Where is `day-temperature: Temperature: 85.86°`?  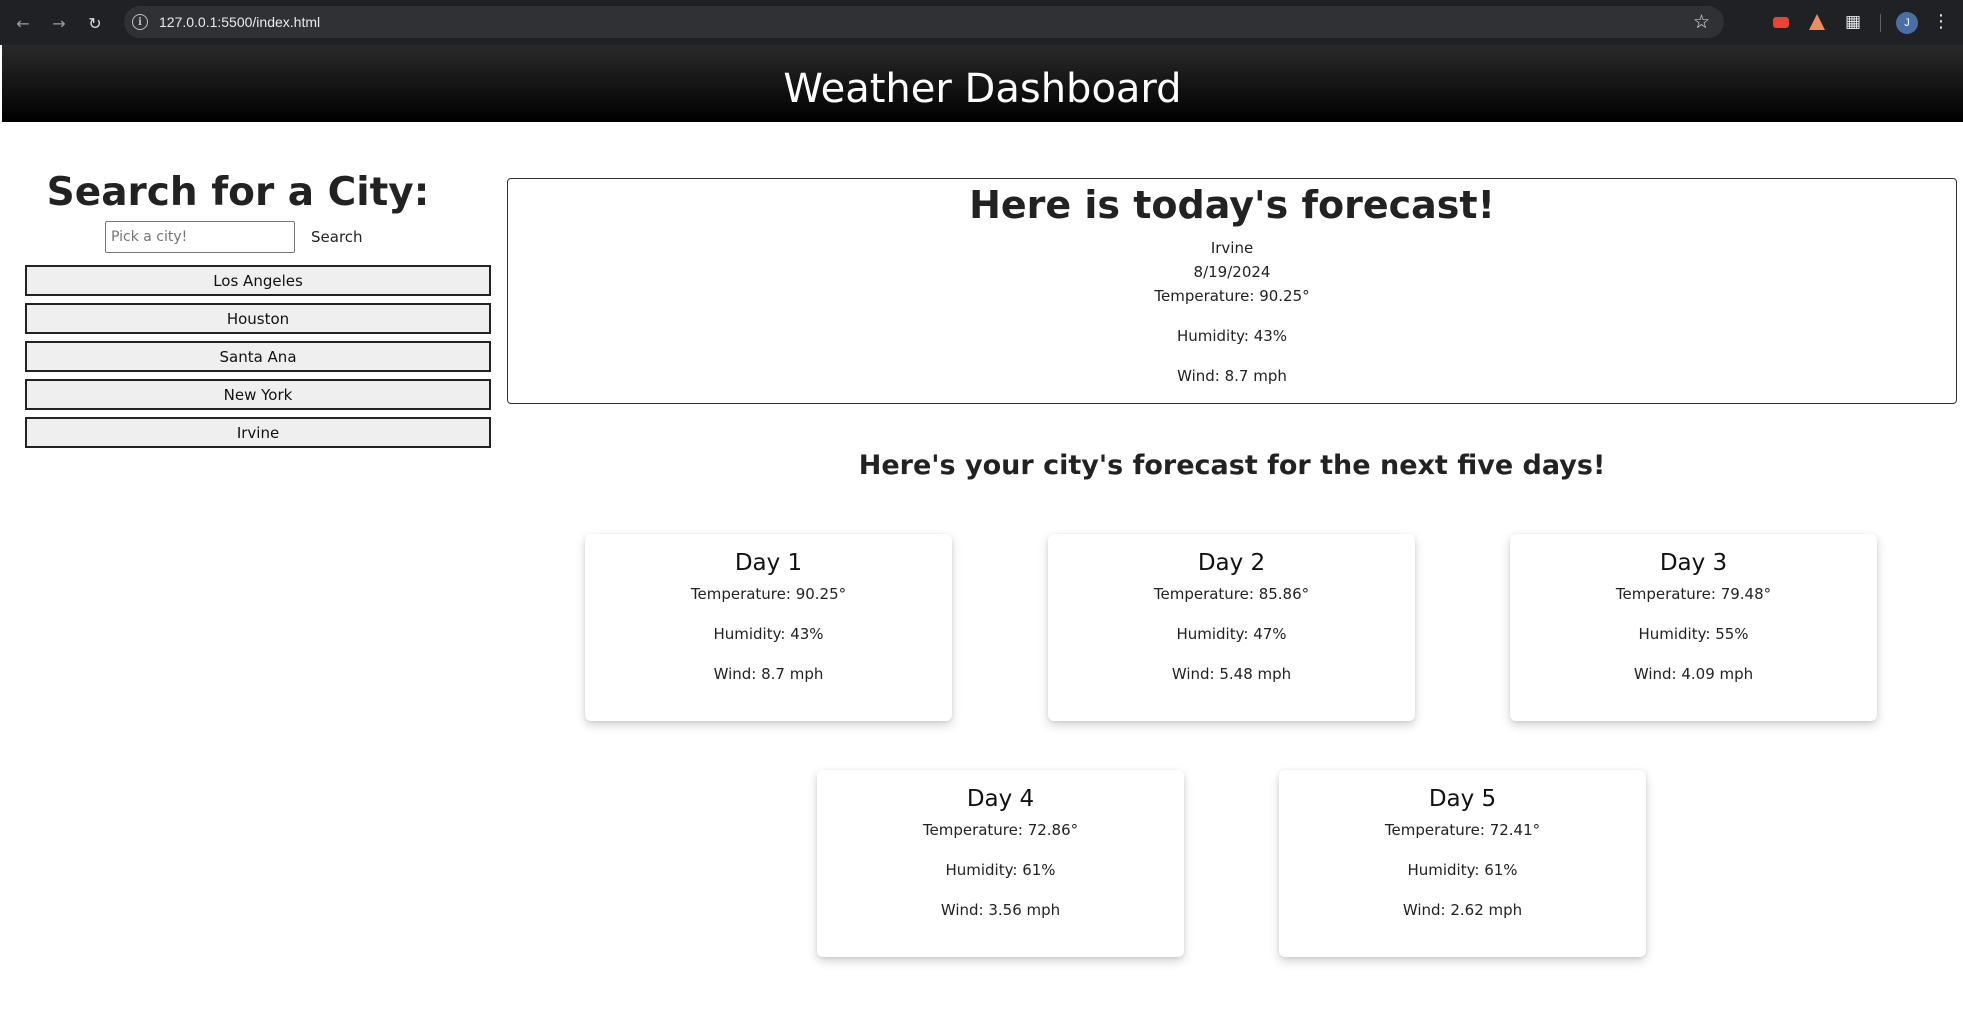
day-temperature: Temperature: 85.86° is located at coordinates (1231, 594).